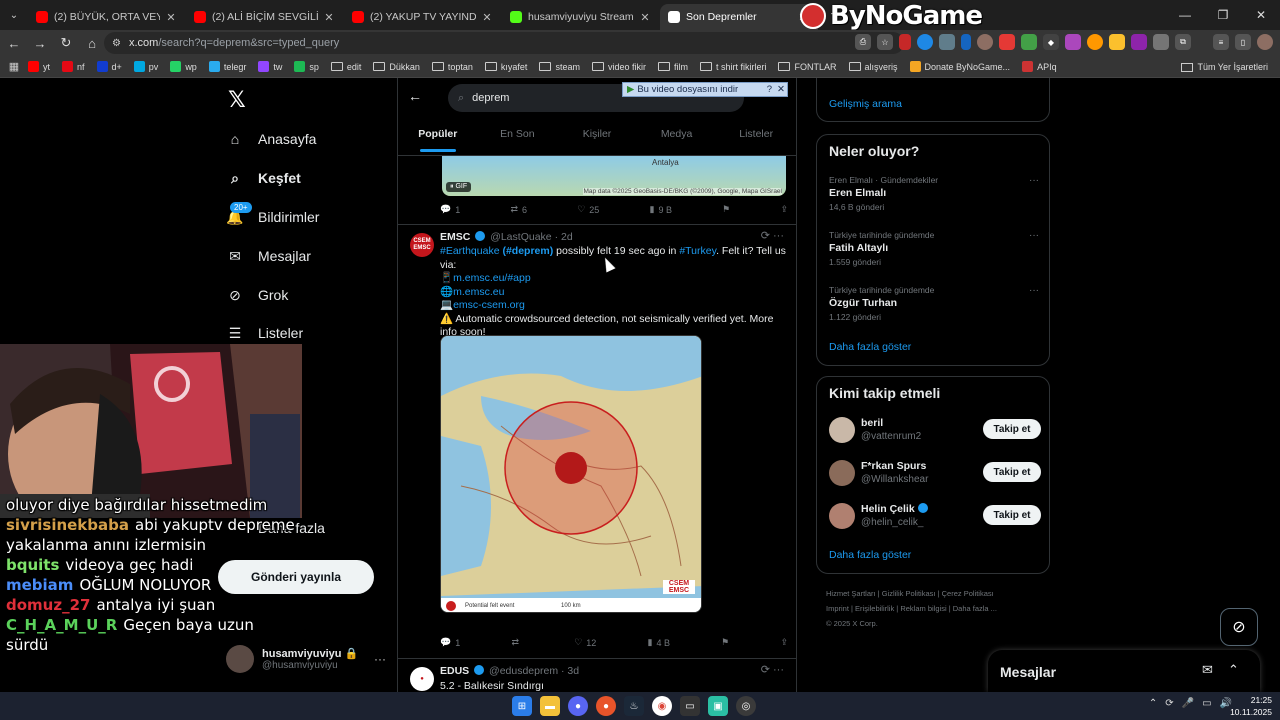 The height and width of the screenshot is (720, 1280). I want to click on tweet-author-handle: @LastQuake, so click(520, 237).